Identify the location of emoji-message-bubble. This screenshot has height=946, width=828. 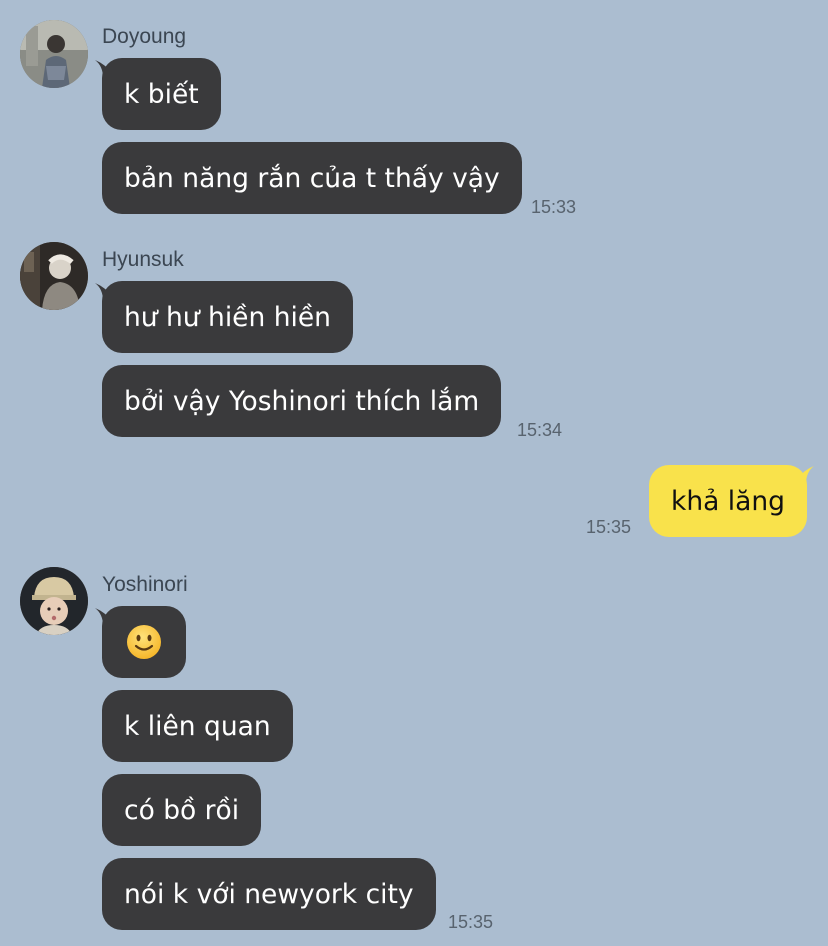
(144, 642).